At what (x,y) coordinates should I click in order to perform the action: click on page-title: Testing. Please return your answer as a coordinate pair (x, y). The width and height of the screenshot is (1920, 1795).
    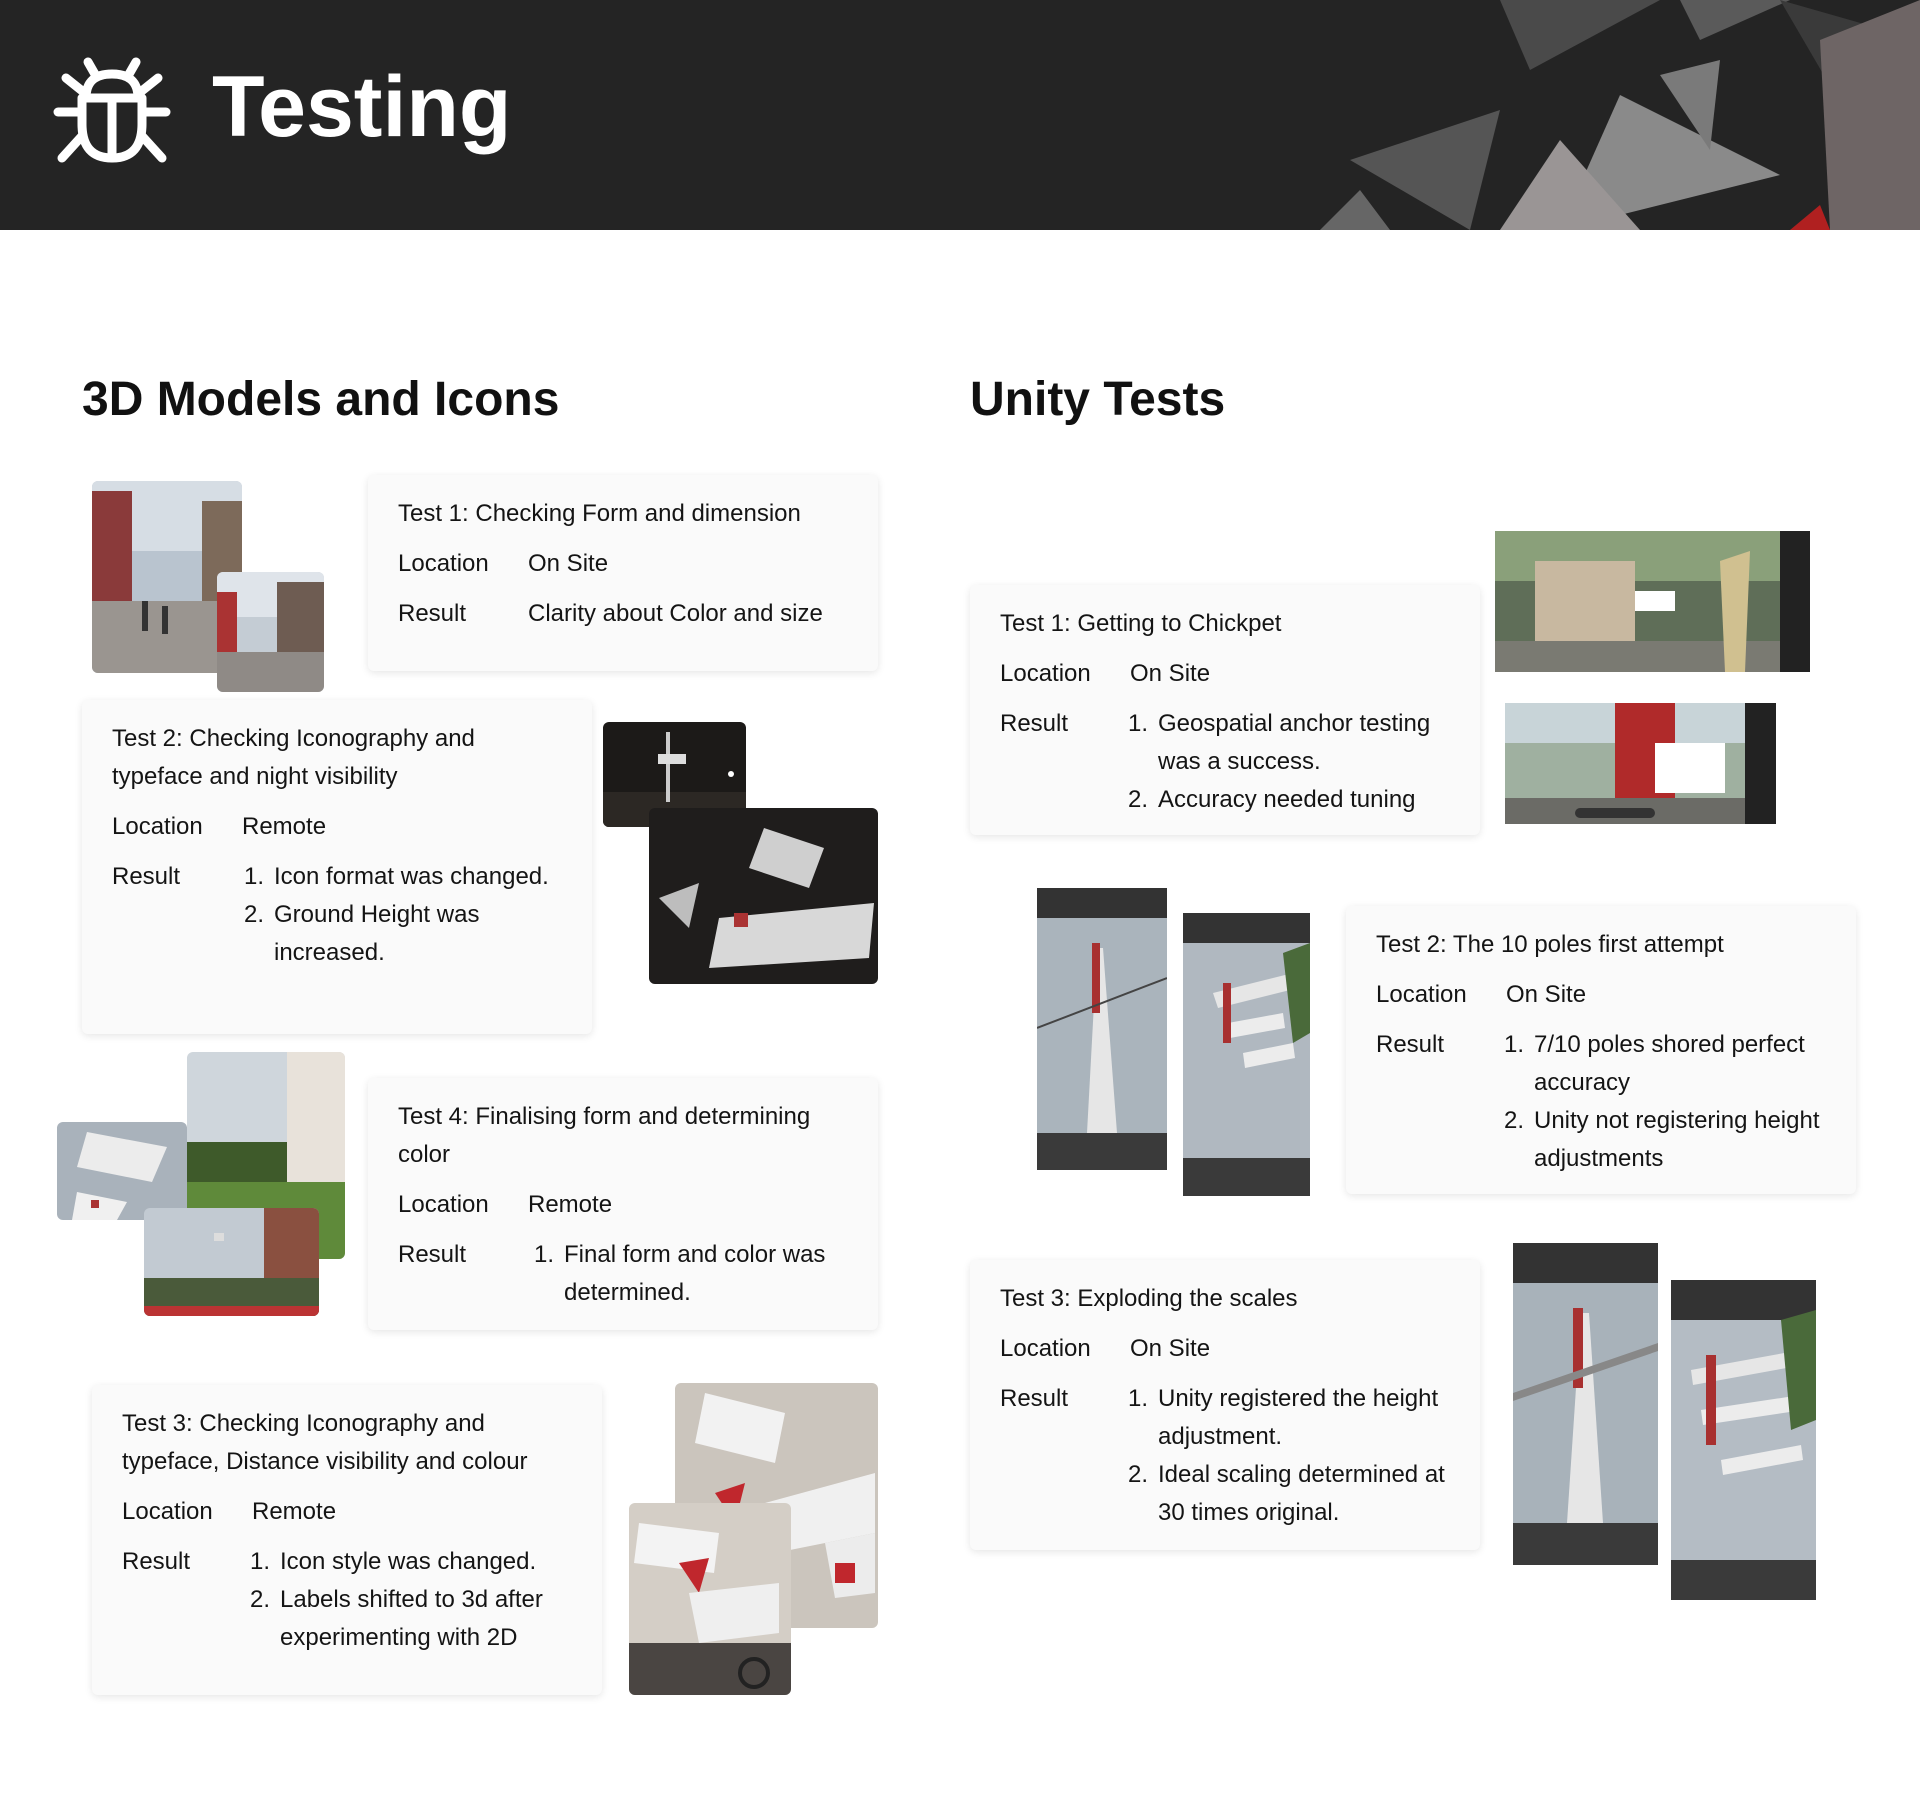
    Looking at the image, I should click on (362, 107).